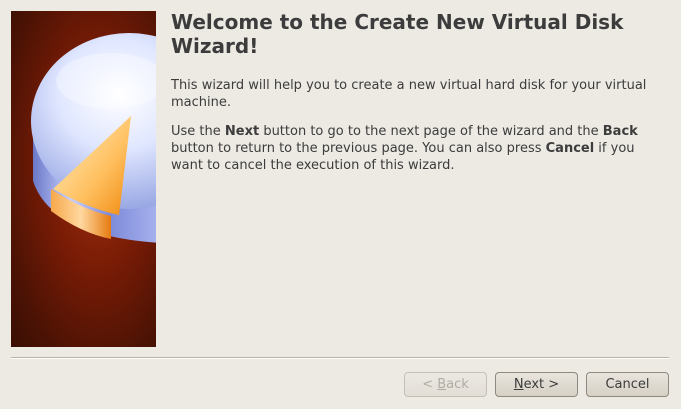 This screenshot has height=409, width=681. I want to click on instructions-next-word: Next, so click(242, 131).